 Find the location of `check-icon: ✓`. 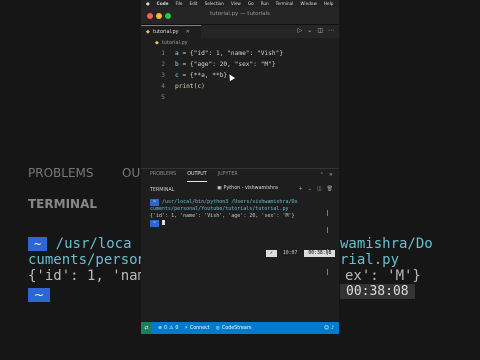

check-icon: ✓ is located at coordinates (271, 253).